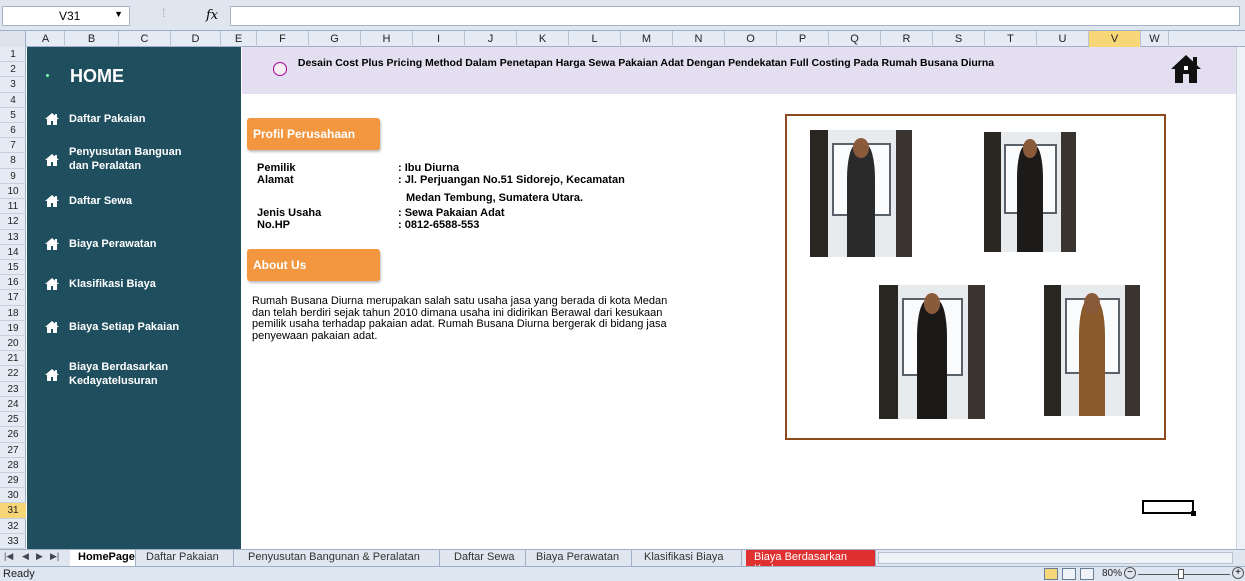 The width and height of the screenshot is (1245, 581). Describe the element at coordinates (97, 76) in the screenshot. I see `sidebar-title: HOME` at that location.